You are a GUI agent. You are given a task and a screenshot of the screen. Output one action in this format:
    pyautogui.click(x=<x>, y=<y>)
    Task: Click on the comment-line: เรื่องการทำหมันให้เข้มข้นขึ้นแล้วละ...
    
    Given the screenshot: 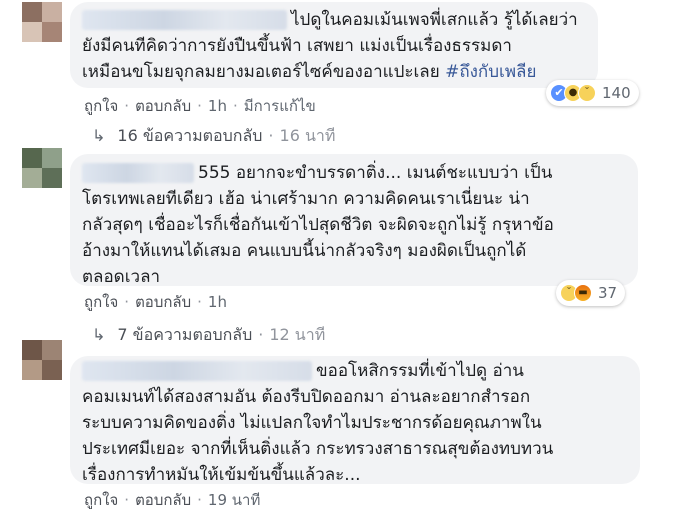 What is the action you would take?
    pyautogui.click(x=221, y=475)
    